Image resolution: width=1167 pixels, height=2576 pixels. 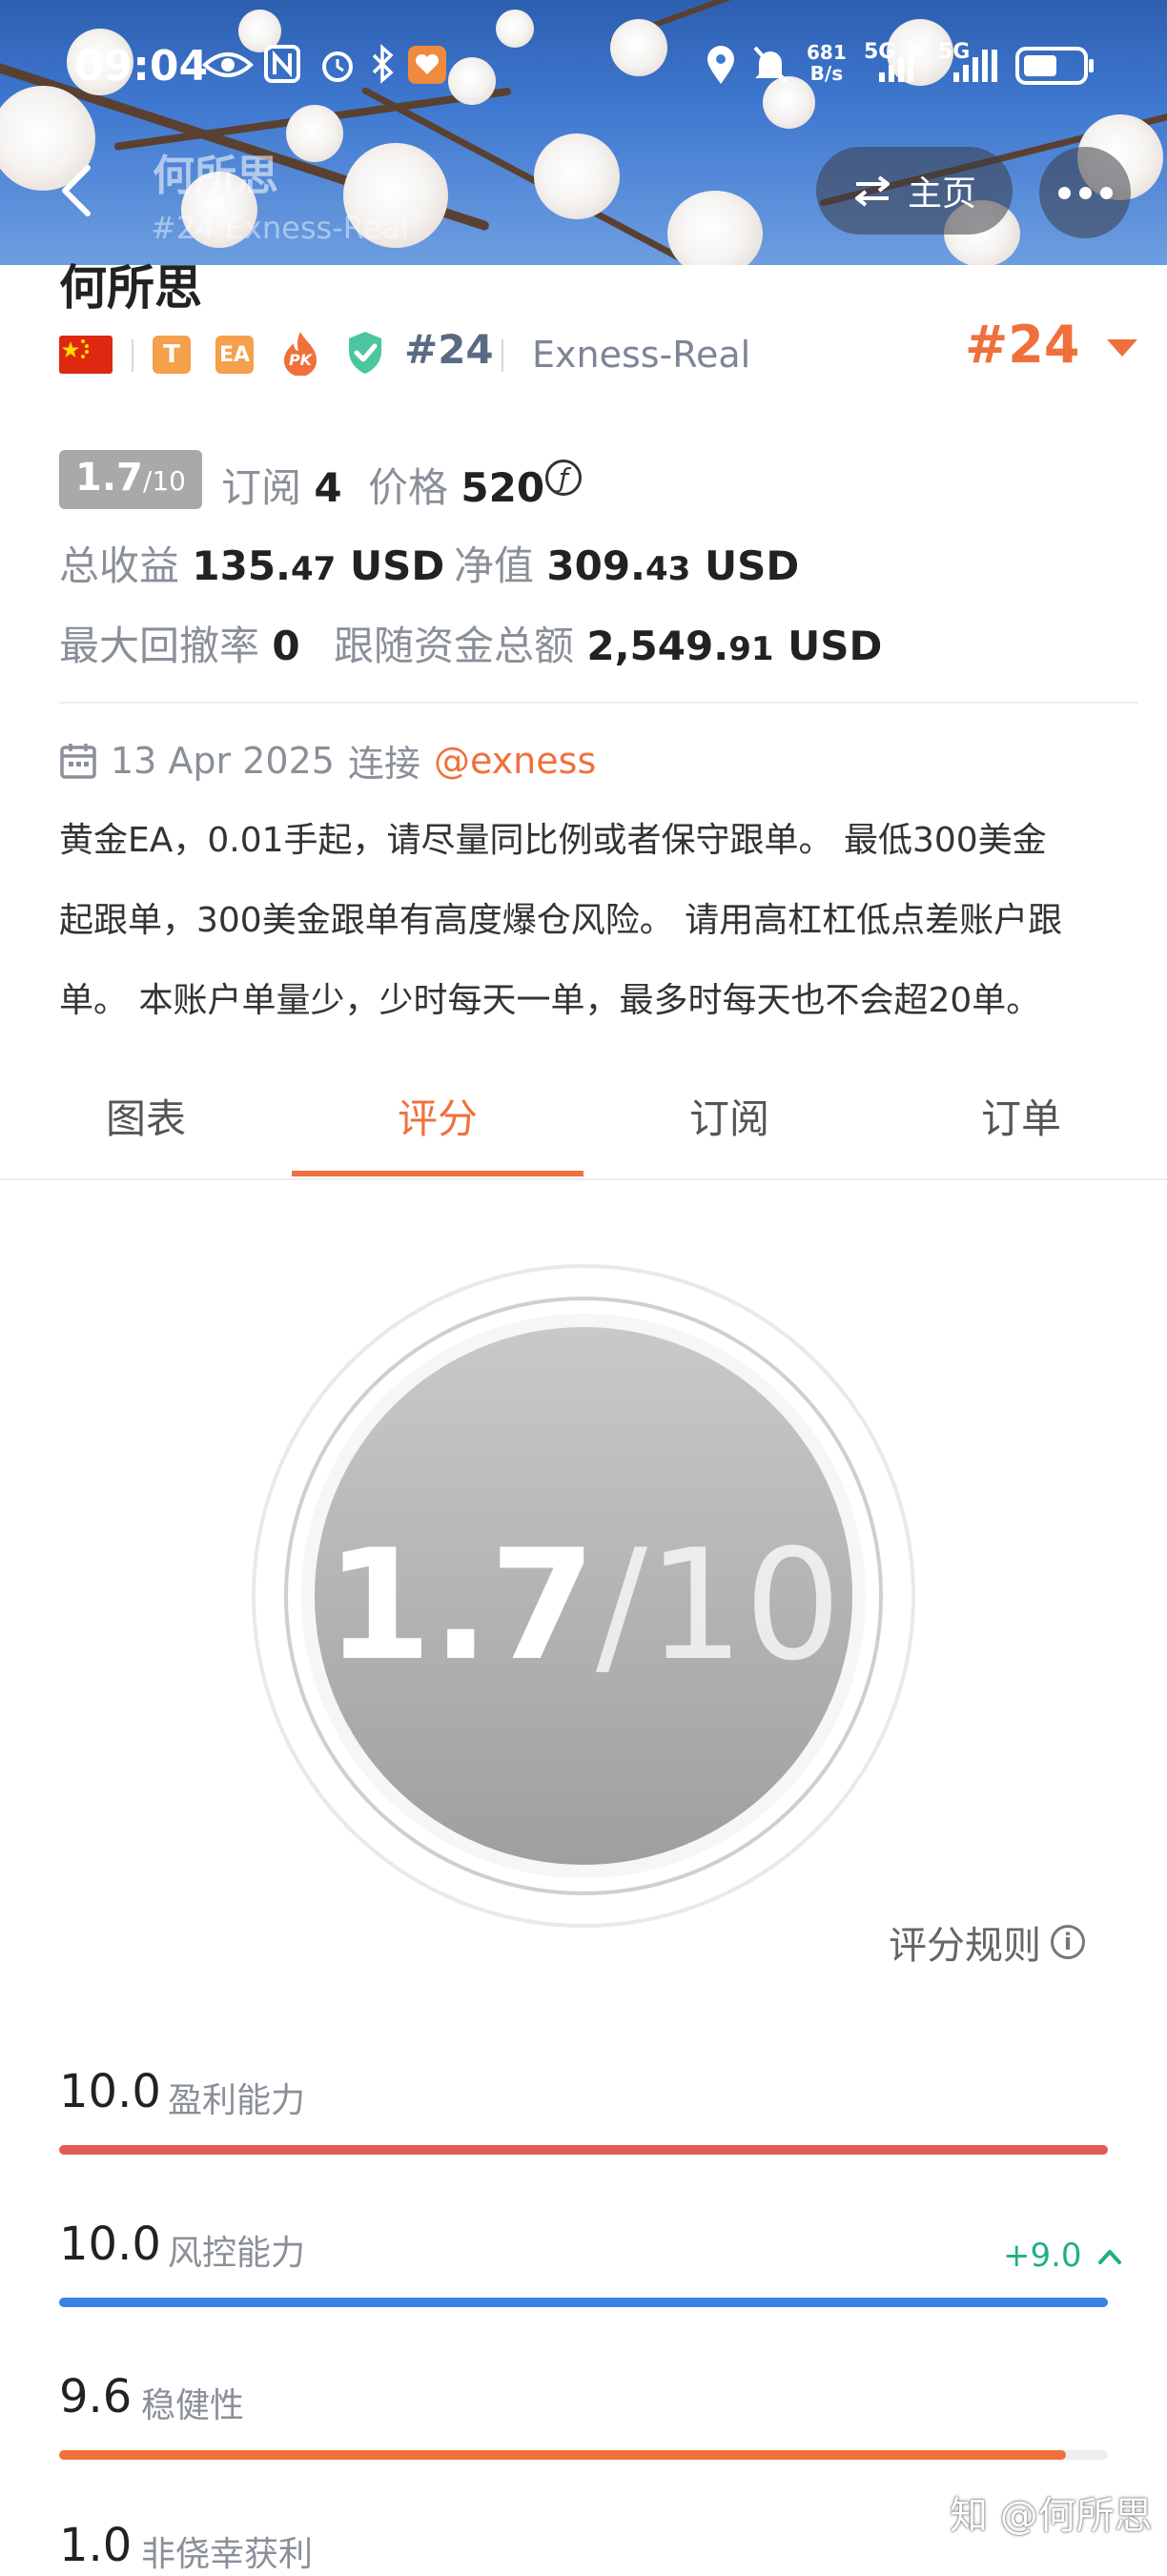 I want to click on metric-label: 风控能力, so click(x=237, y=2253).